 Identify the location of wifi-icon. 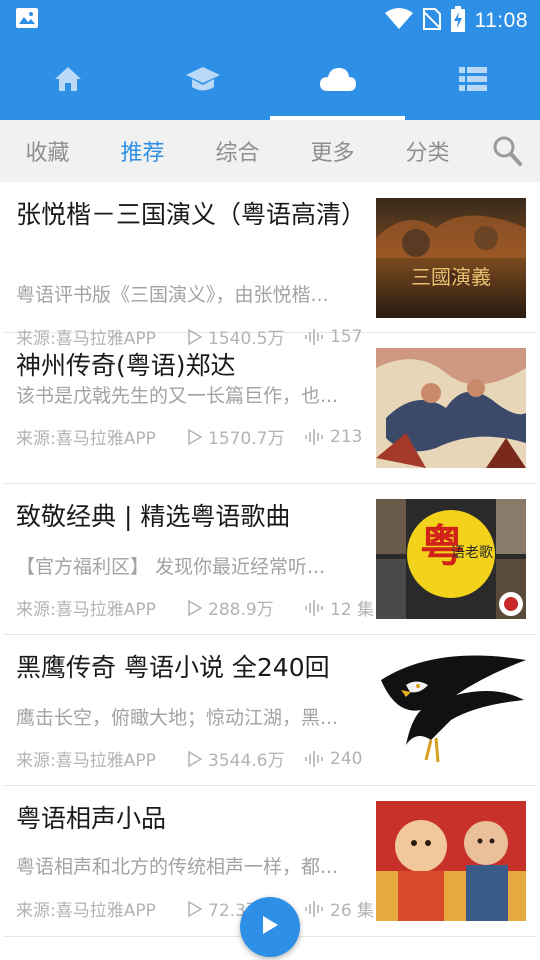
(398, 21).